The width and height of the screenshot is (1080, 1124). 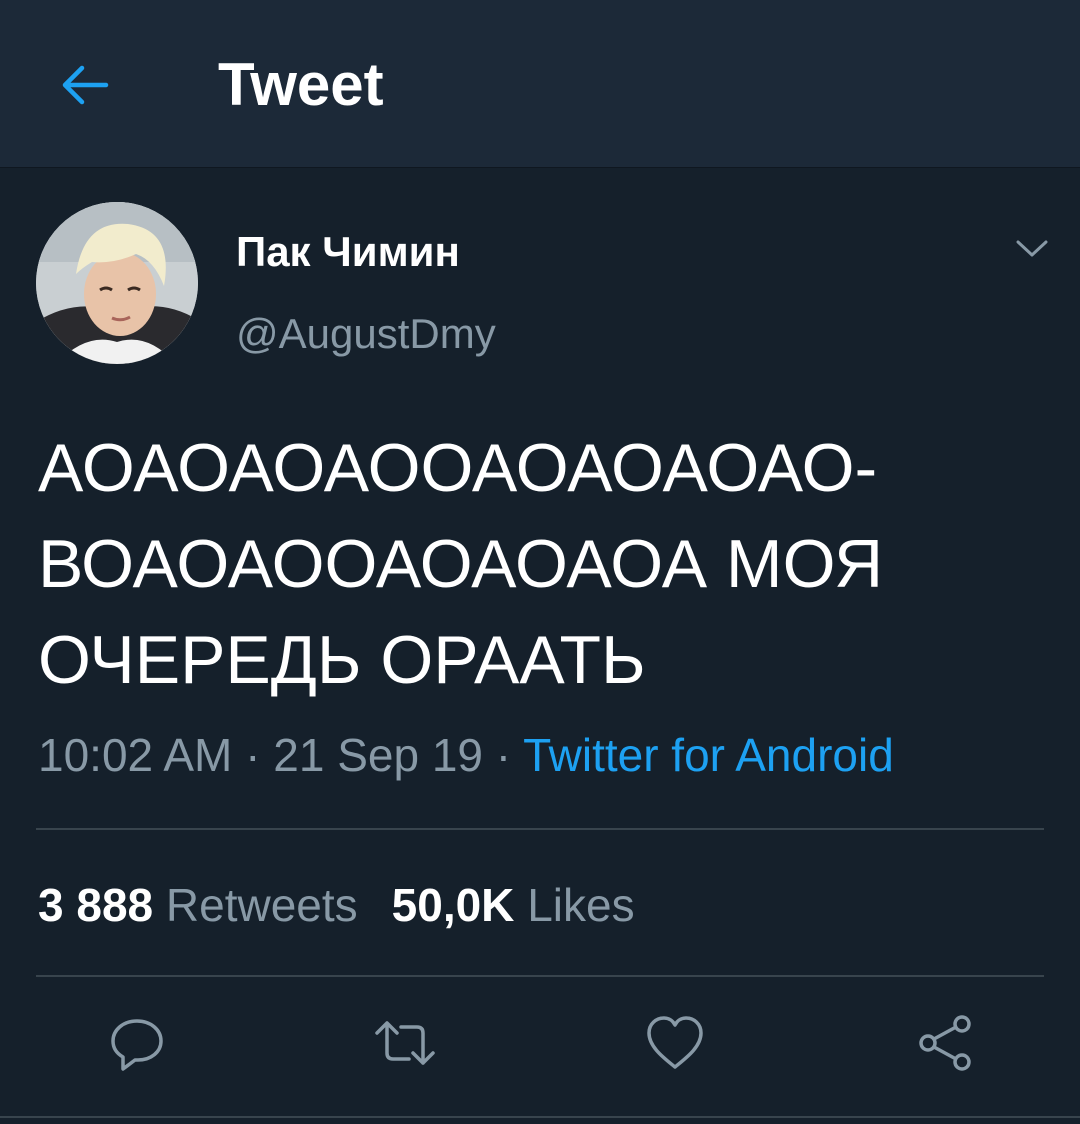 I want to click on share-icon, so click(x=945, y=1043).